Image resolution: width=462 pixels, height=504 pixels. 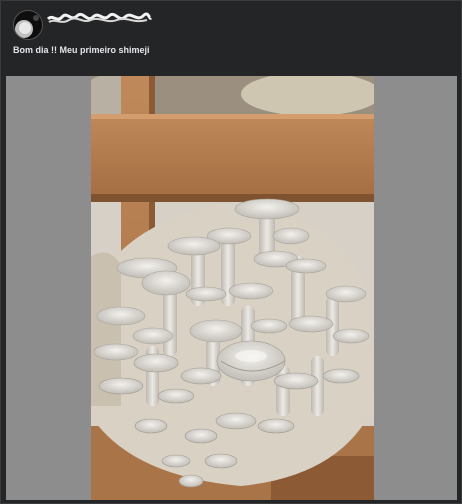 What do you see at coordinates (231, 38) in the screenshot?
I see `post-header: Bom dia !! Meu primeiro shimeji` at bounding box center [231, 38].